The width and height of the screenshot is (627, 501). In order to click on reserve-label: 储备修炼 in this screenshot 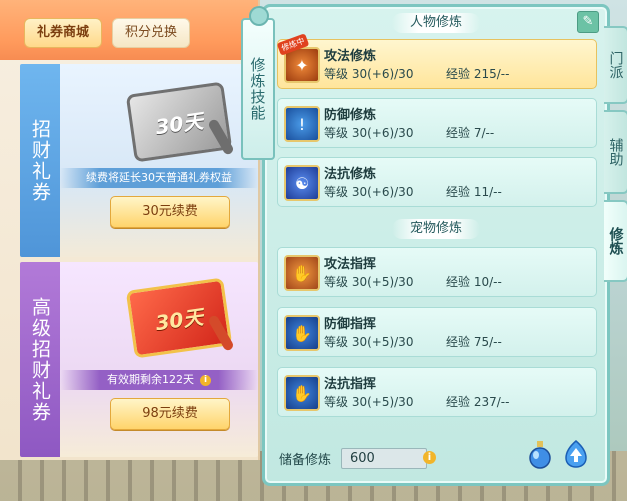, I will do `click(305, 460)`.